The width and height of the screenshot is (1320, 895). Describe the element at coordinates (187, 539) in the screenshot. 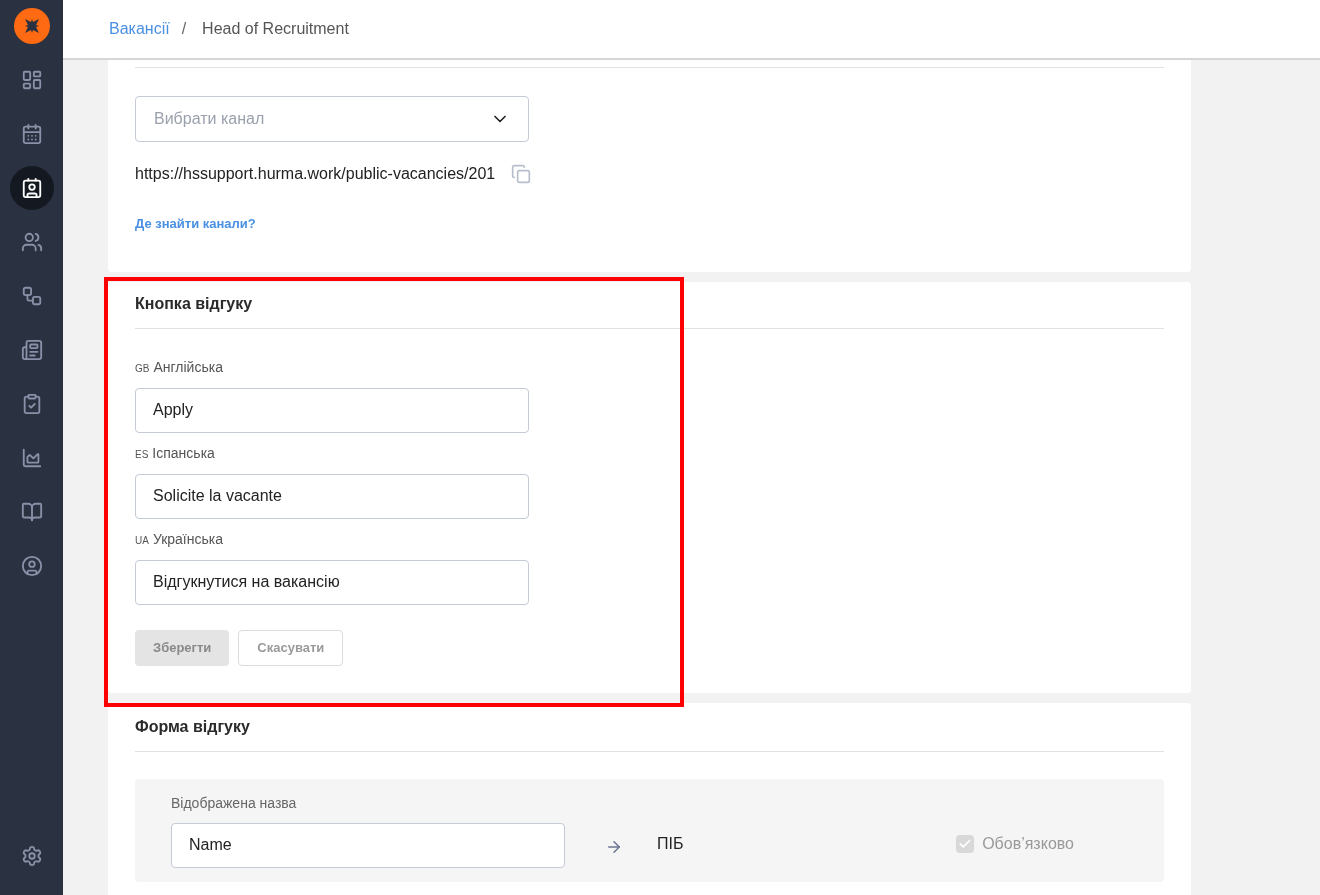

I see `field-label: Українська` at that location.